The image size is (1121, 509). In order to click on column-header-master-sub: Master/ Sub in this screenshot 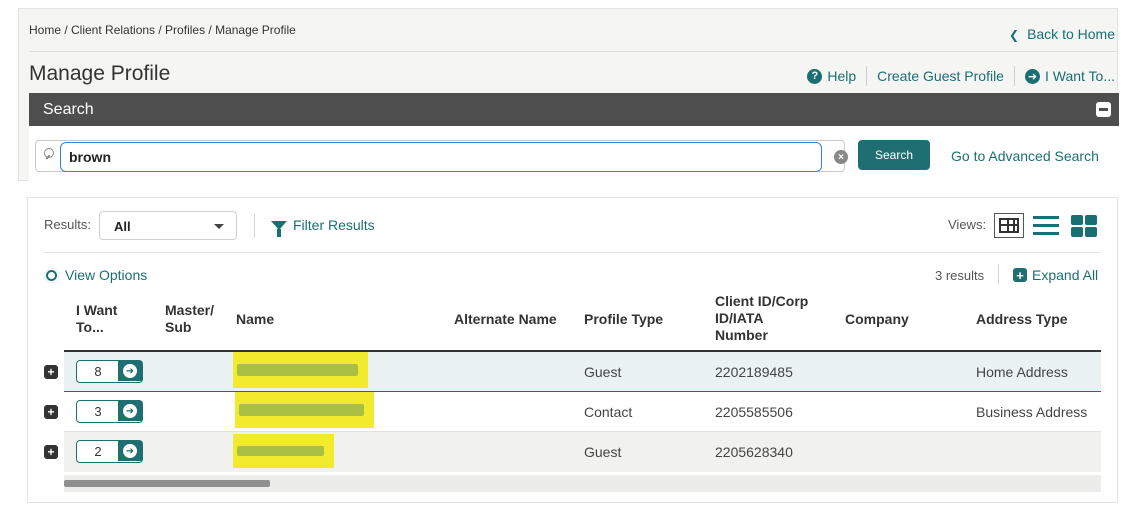, I will do `click(190, 318)`.